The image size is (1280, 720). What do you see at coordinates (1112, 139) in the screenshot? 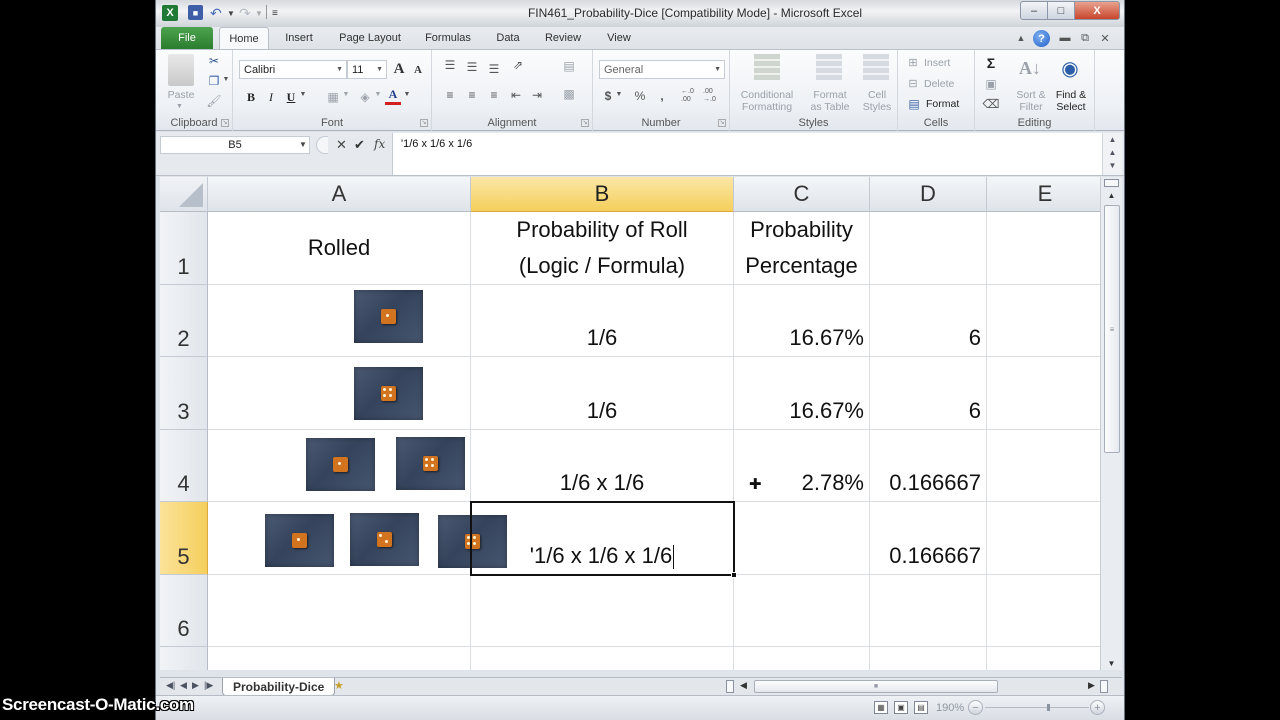
I see `expand-up-icon: ▲` at bounding box center [1112, 139].